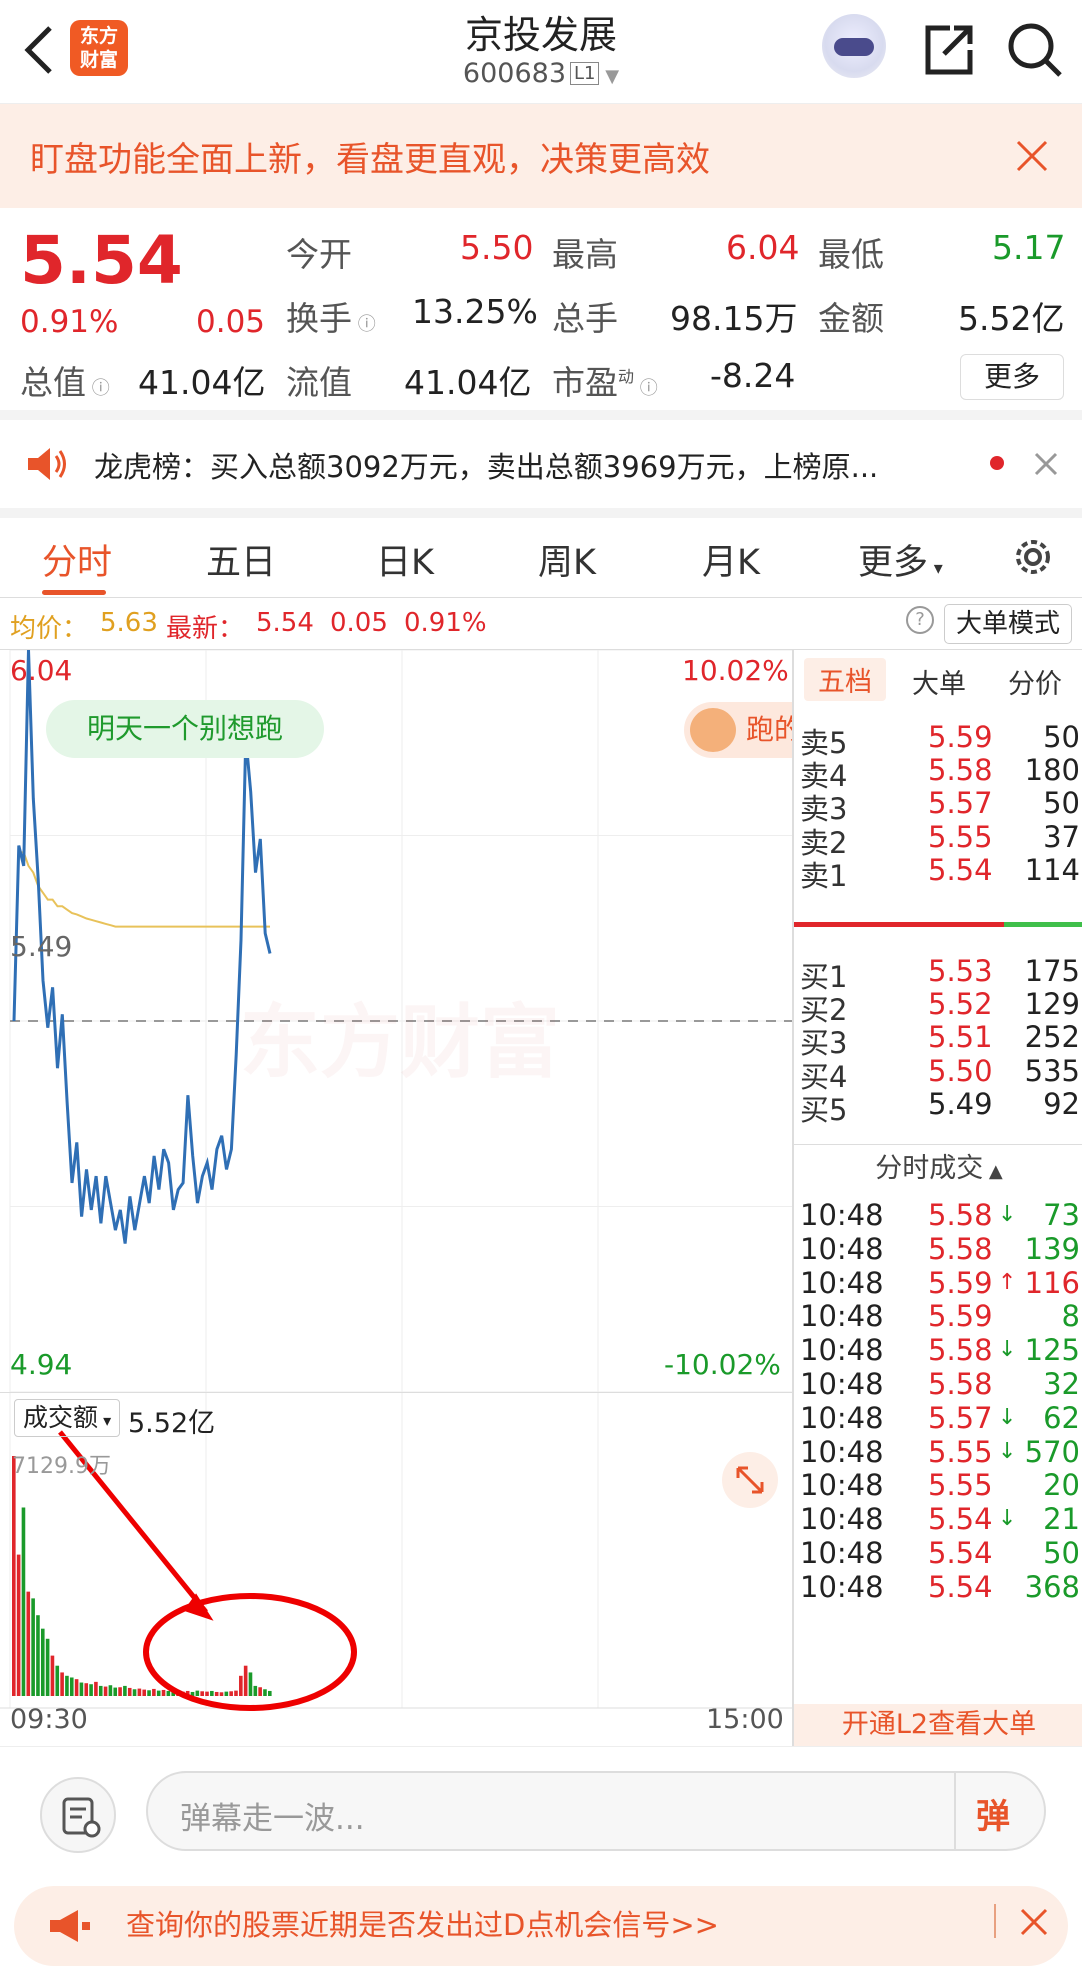 Image resolution: width=1082 pixels, height=1966 pixels. Describe the element at coordinates (405, 559) in the screenshot. I see `tab-daily-k: 日K` at that location.